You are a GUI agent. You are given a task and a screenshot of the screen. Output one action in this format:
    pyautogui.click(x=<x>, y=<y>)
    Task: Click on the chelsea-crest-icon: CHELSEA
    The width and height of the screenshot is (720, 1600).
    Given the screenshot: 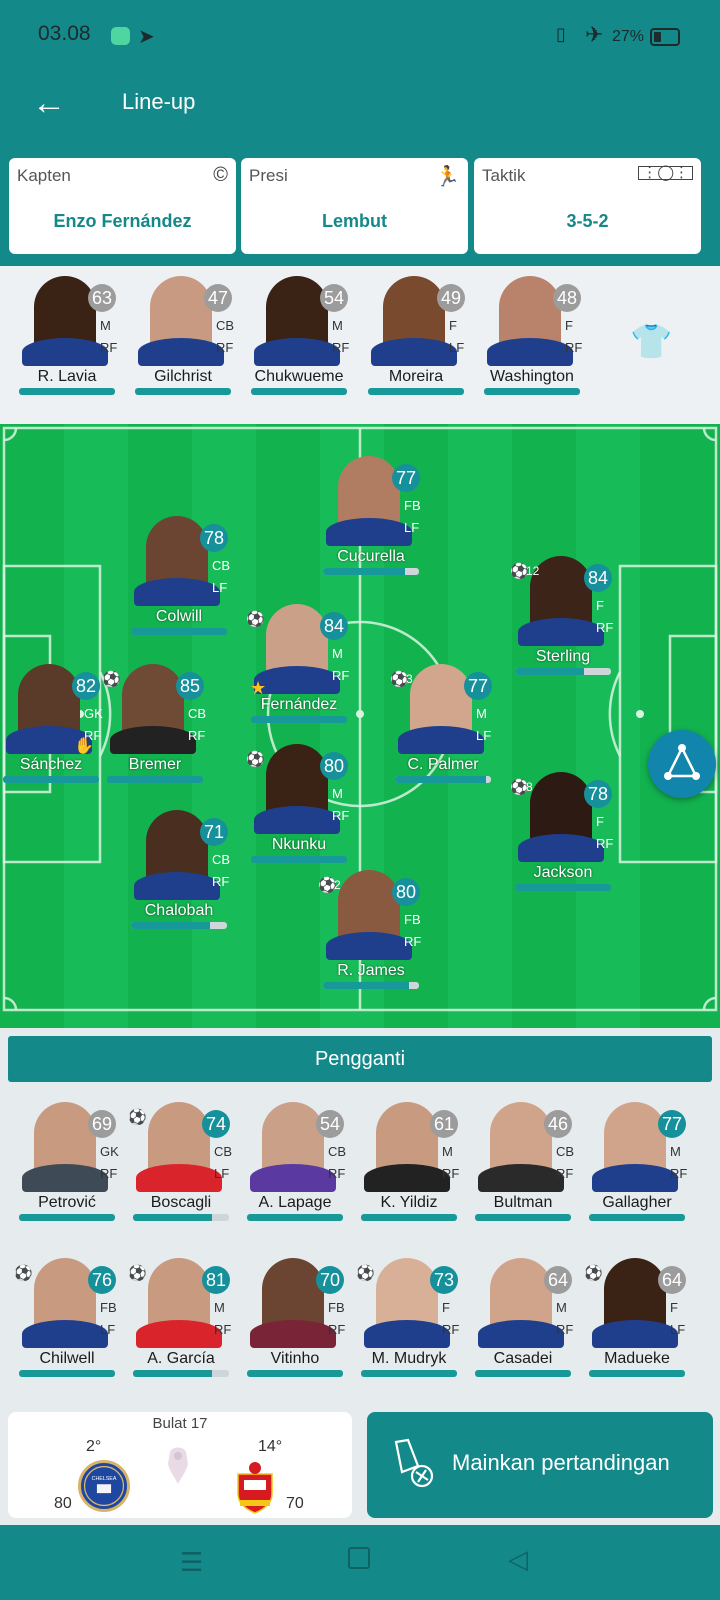 What is the action you would take?
    pyautogui.click(x=104, y=1486)
    